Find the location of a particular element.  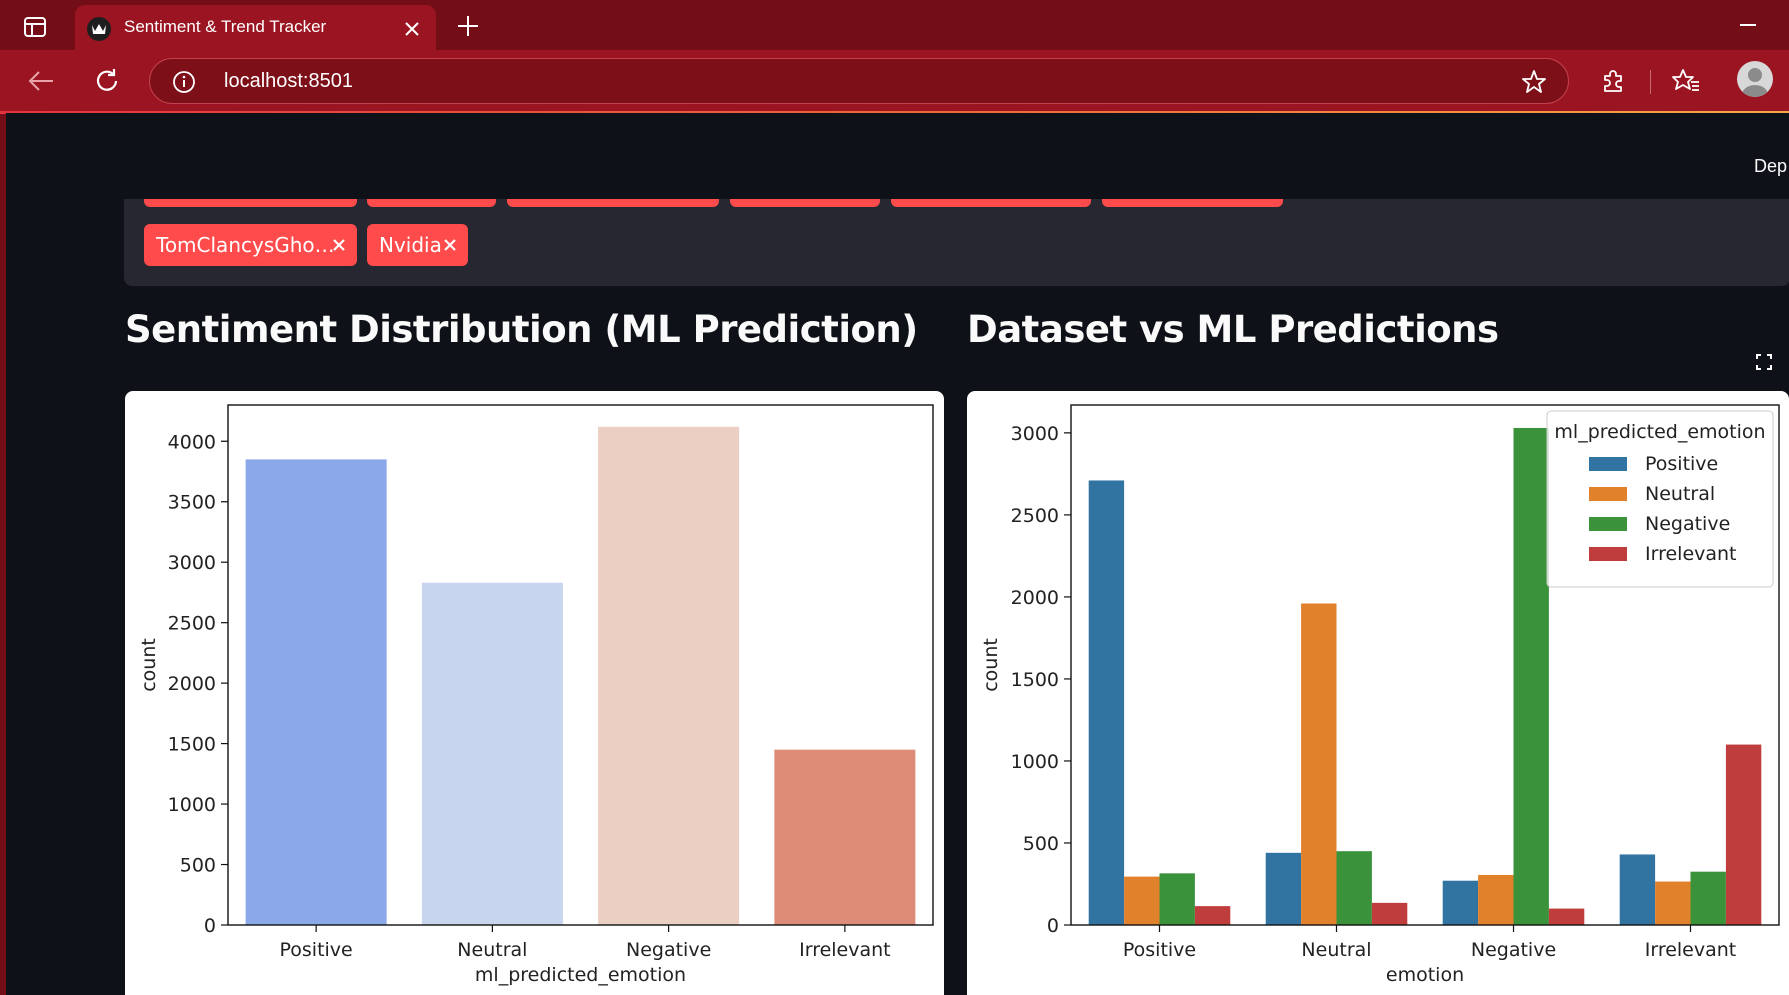

filter-chip: Nvidia is located at coordinates (417, 245).